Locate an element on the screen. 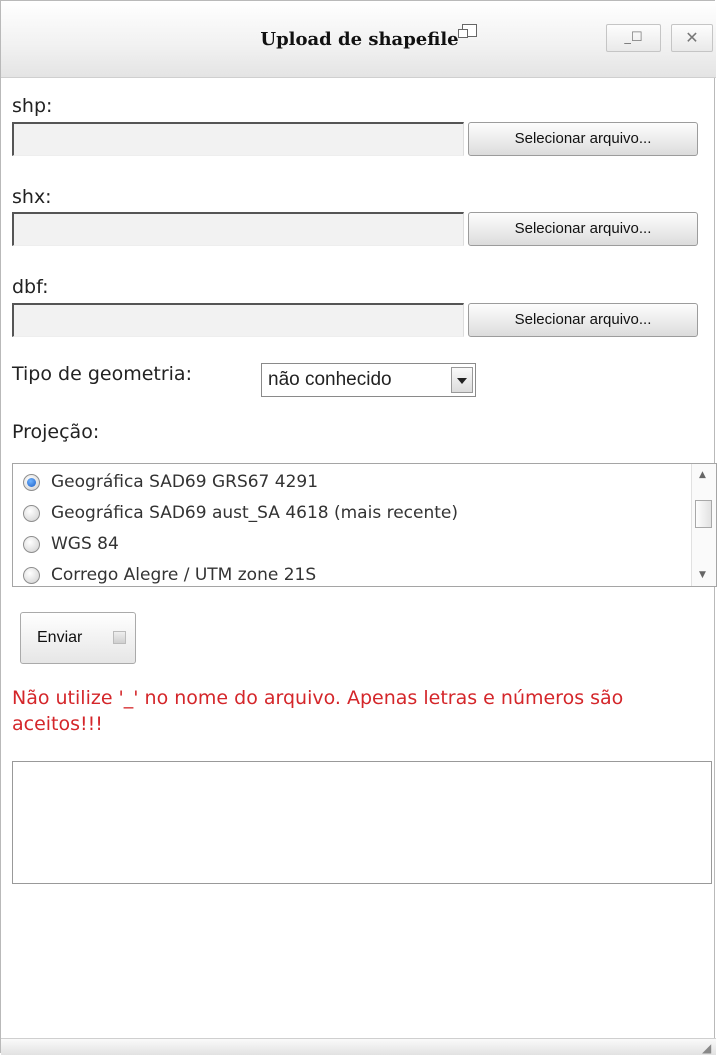 This screenshot has width=717, height=1055. shp-label: shp: is located at coordinates (32, 106).